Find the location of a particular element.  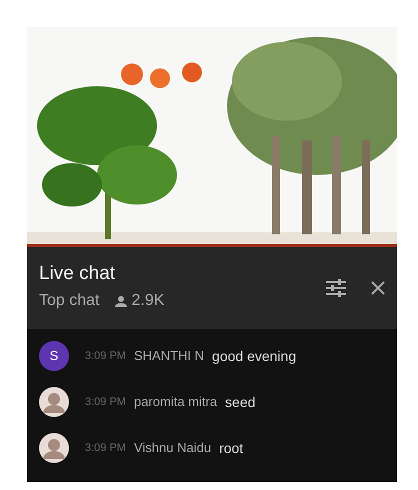

avatar: S is located at coordinates (54, 356).